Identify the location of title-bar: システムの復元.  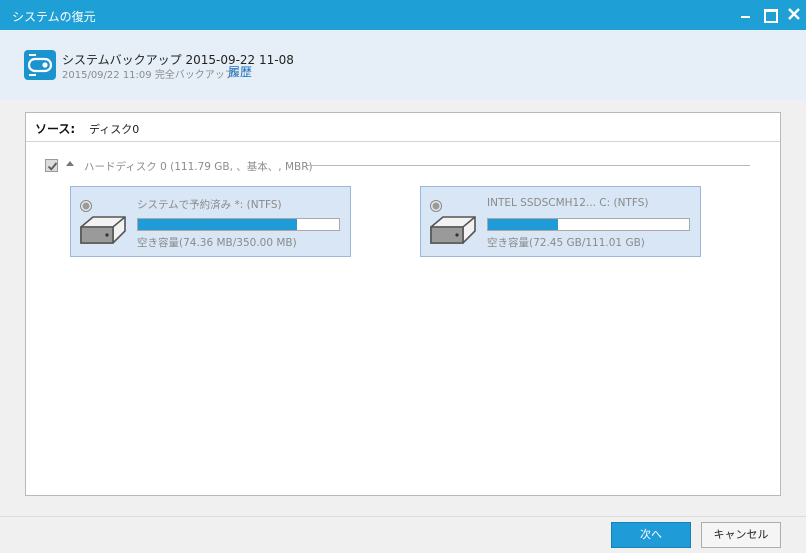
(403, 15).